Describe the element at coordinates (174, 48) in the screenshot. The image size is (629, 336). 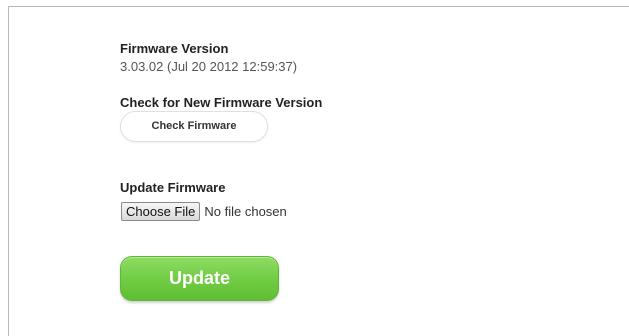
I see `firmware-version-label: Firmware Version` at that location.